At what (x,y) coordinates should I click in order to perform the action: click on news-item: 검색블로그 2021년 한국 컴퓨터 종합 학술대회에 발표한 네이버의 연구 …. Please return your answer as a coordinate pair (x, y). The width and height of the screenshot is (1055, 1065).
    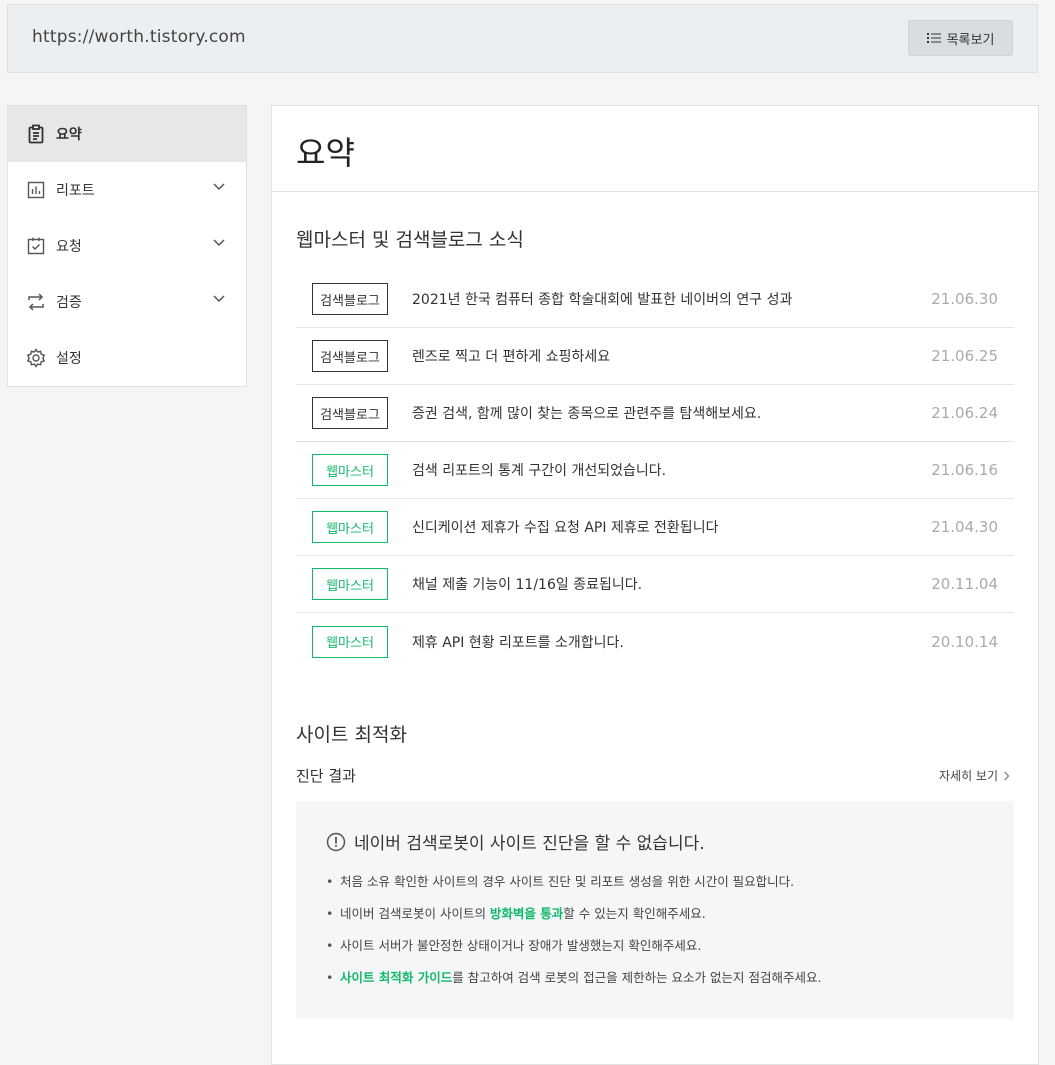
    Looking at the image, I should click on (655, 299).